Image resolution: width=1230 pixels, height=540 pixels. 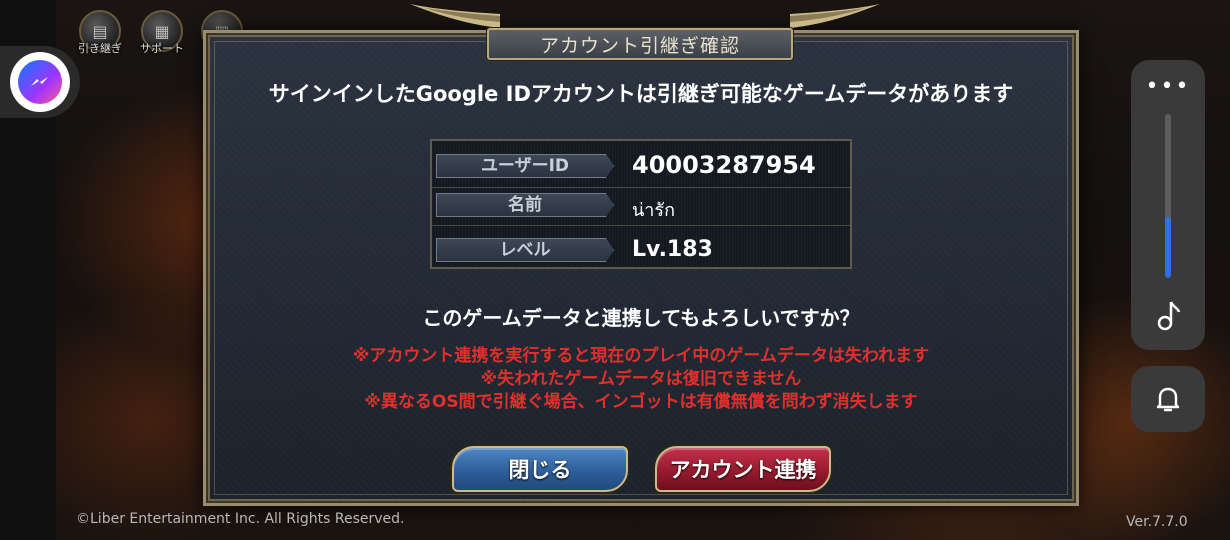 I want to click on level-value: Lv.183, so click(x=672, y=249).